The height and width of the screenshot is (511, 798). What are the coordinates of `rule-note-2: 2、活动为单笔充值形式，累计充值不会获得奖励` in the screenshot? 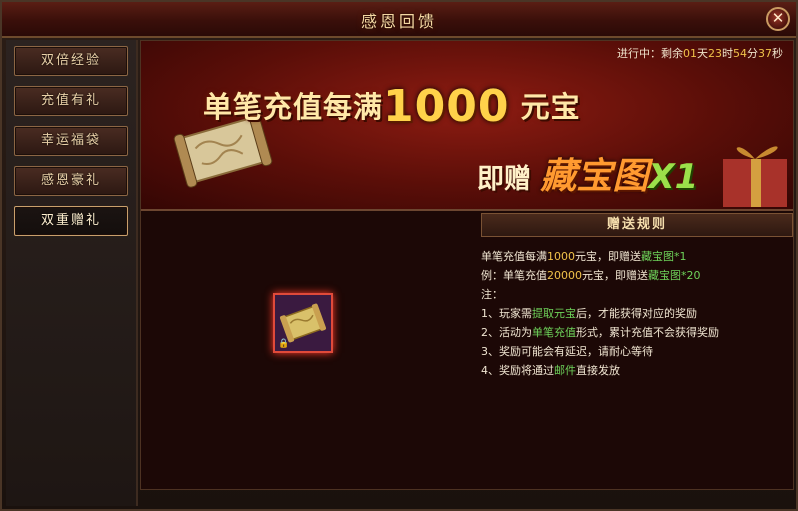 It's located at (636, 332).